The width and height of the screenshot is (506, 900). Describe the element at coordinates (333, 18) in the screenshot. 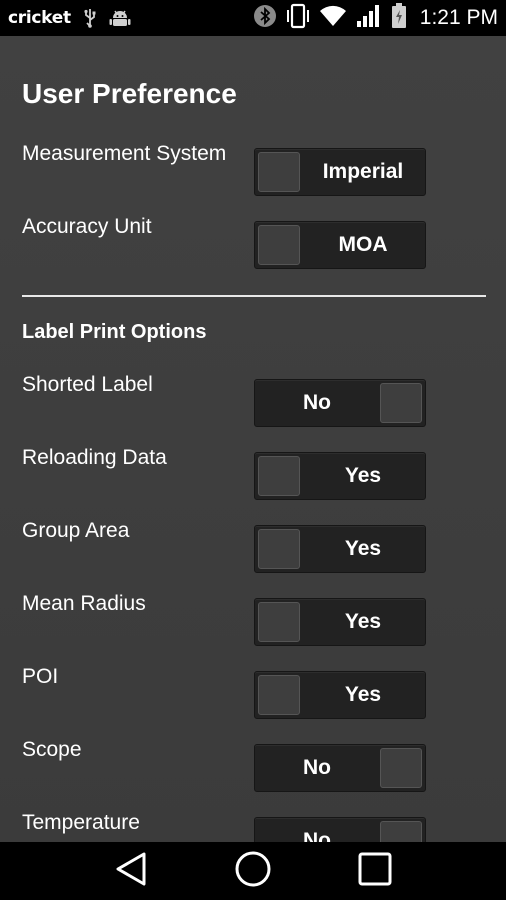

I see `wifi-icon` at that location.